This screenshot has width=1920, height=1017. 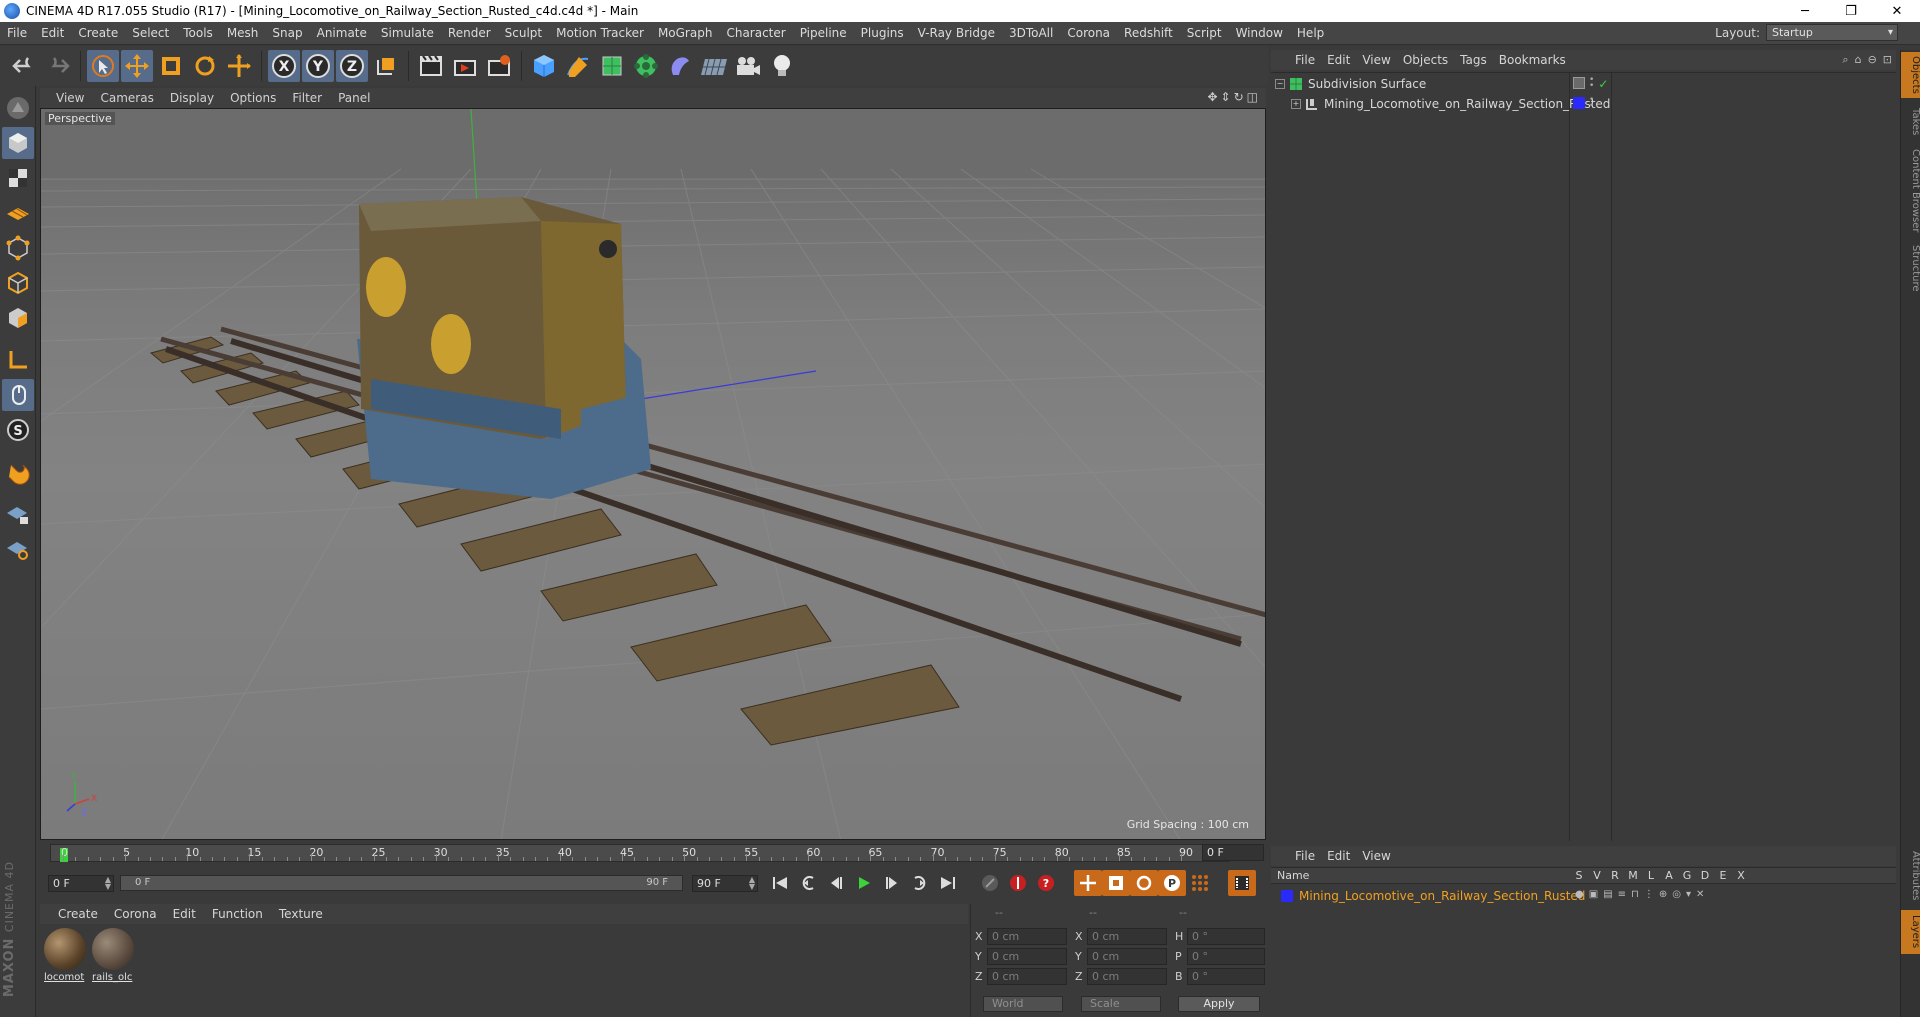 What do you see at coordinates (1872, 60) in the screenshot?
I see `link-icon: ⊖` at bounding box center [1872, 60].